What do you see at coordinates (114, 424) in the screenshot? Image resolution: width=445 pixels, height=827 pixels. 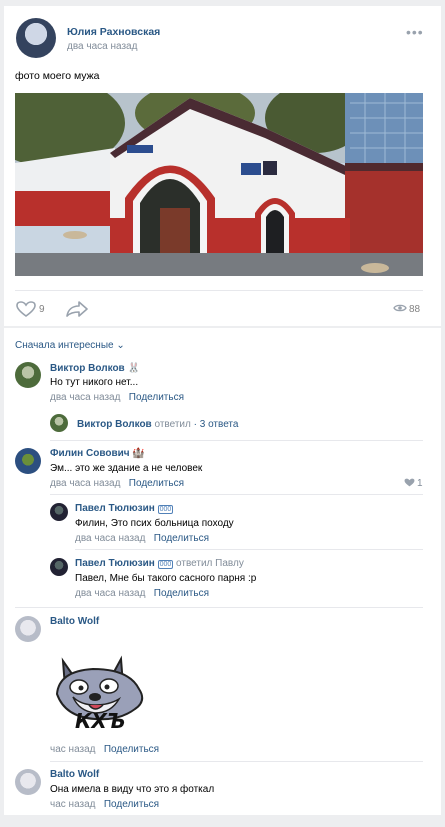 I see `thread-author: Виктор Волков` at bounding box center [114, 424].